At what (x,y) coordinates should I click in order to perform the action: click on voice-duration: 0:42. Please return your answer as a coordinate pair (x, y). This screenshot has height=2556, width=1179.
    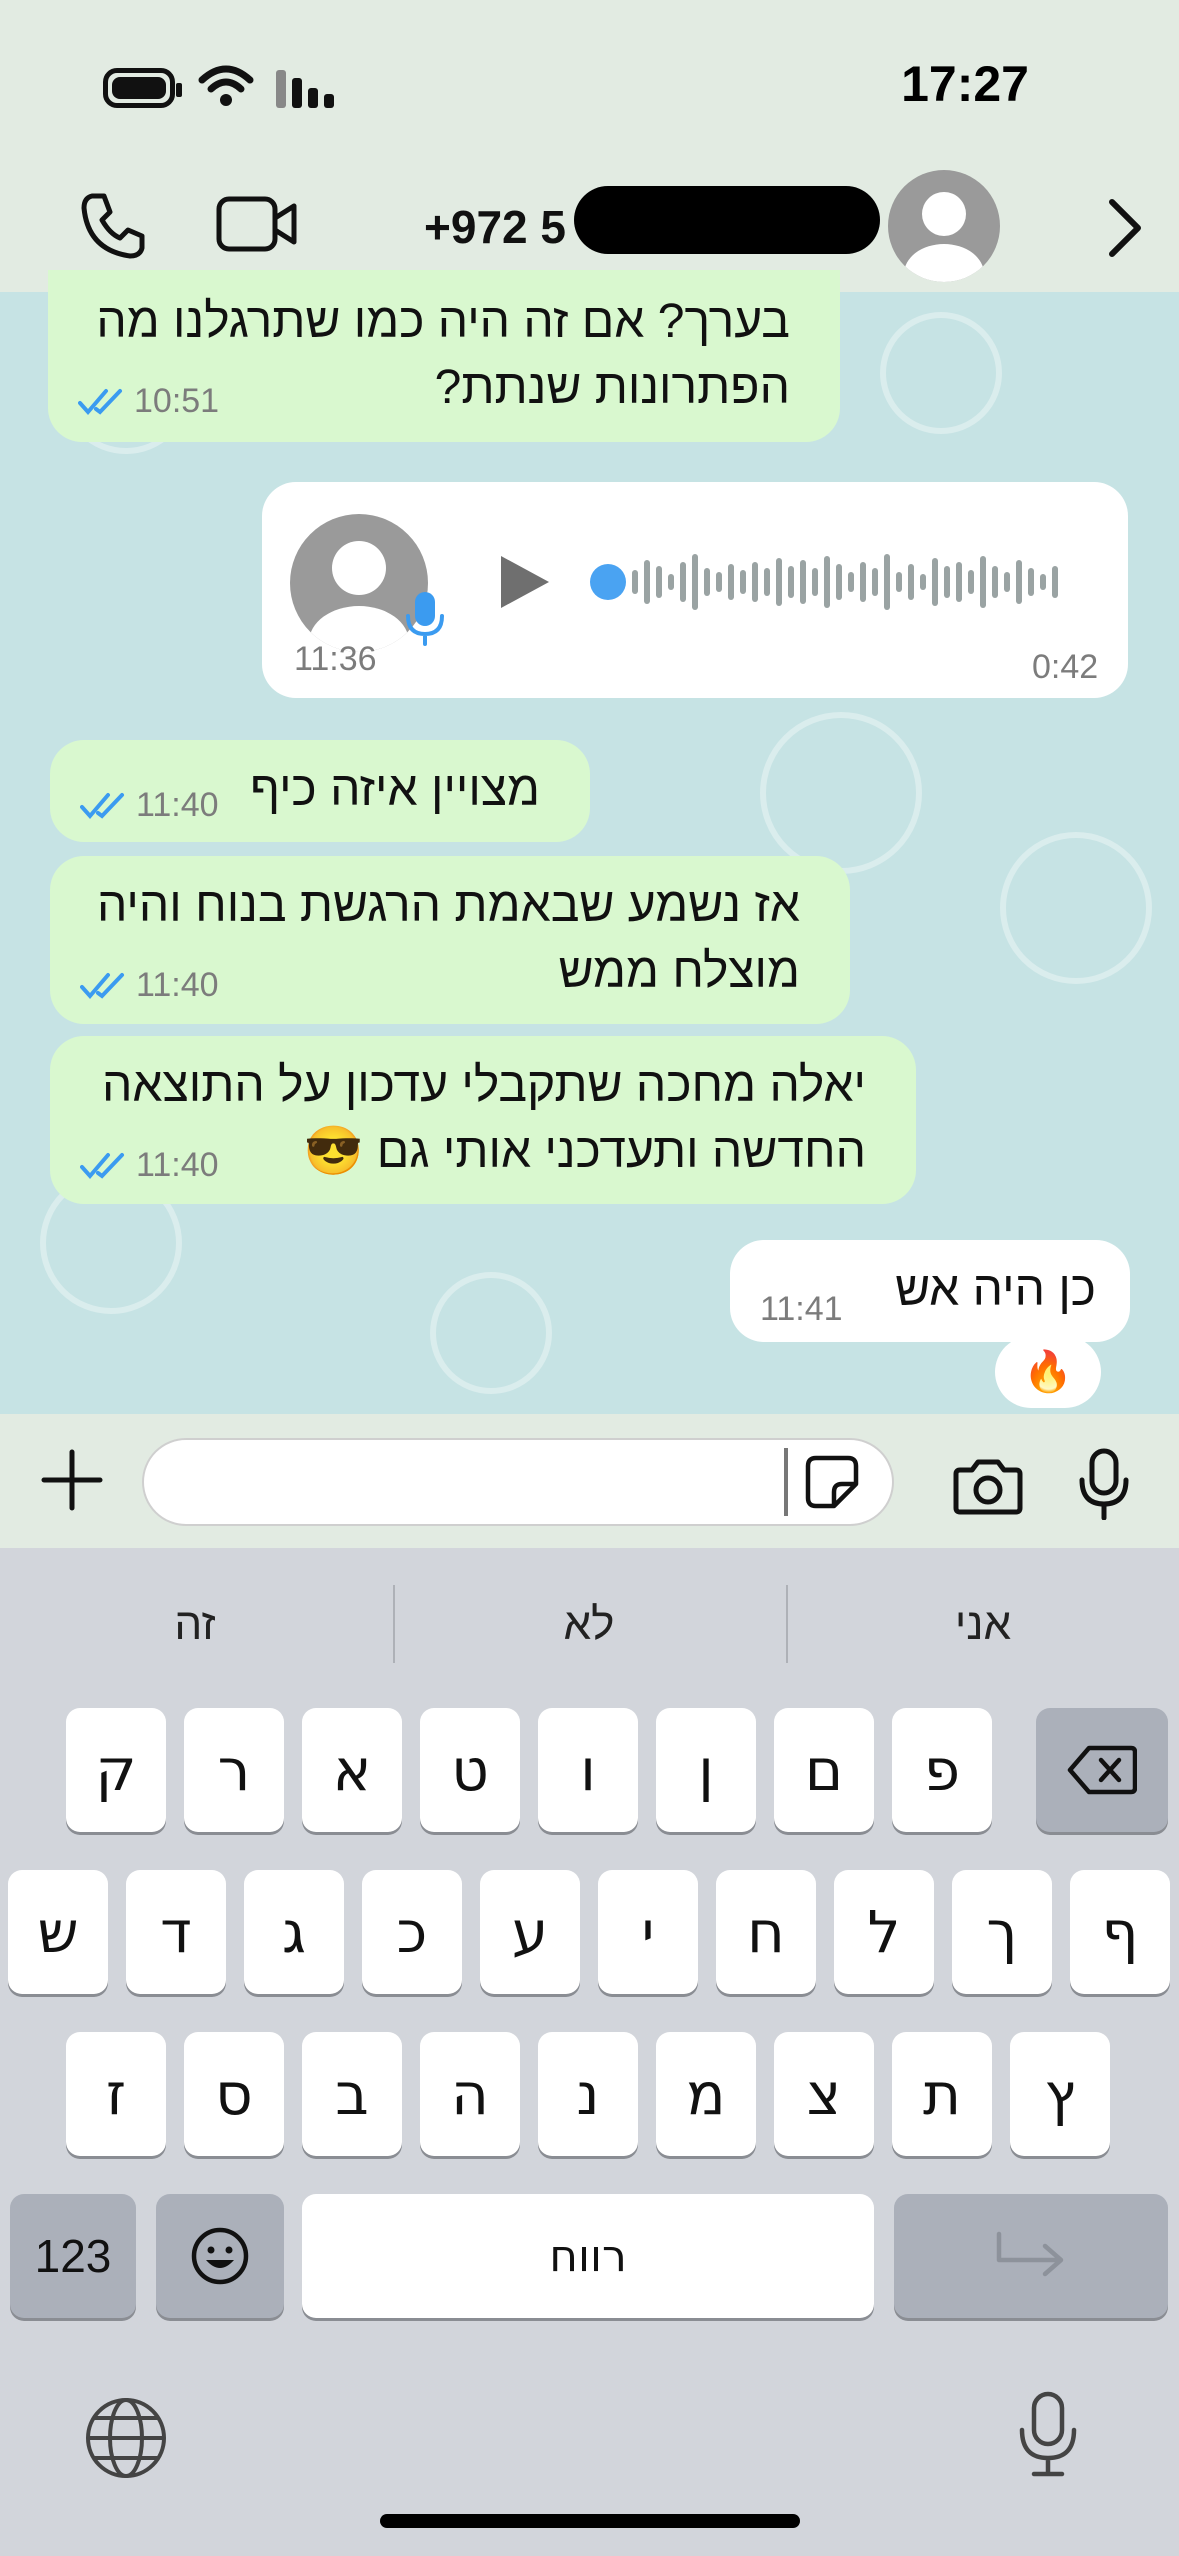
    Looking at the image, I should click on (1065, 667).